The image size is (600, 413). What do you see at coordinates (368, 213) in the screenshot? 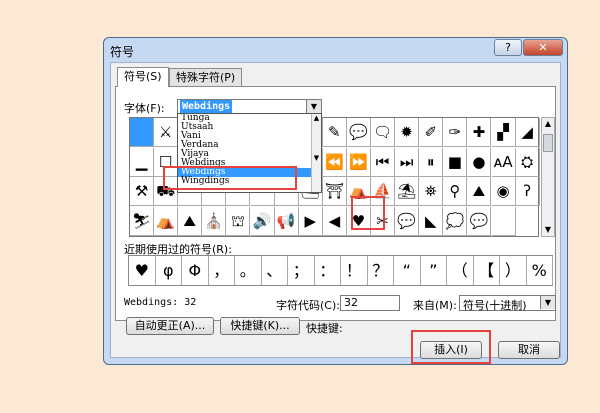
I see `annotation-highlight-symbol` at bounding box center [368, 213].